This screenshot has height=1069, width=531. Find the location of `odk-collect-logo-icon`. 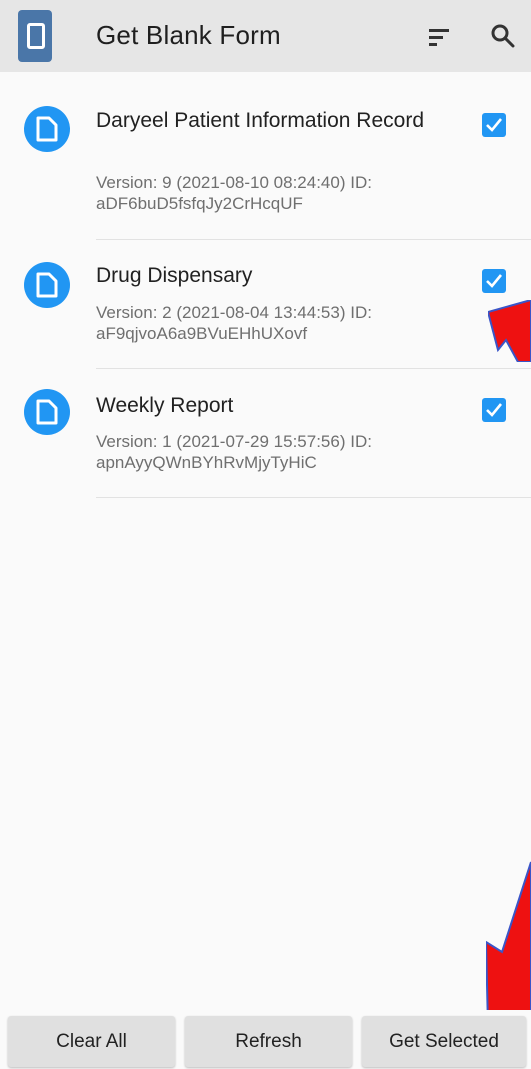

odk-collect-logo-icon is located at coordinates (35, 36).